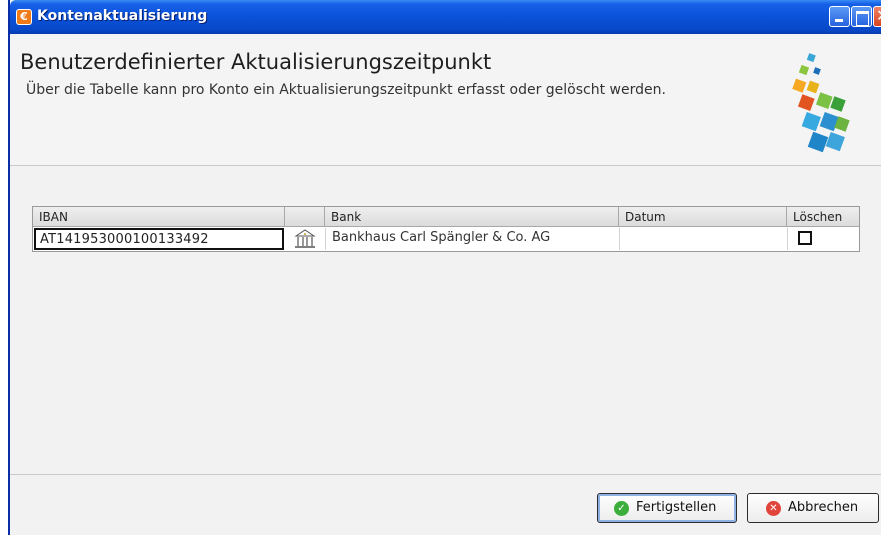 Image resolution: width=881 pixels, height=535 pixels. I want to click on euro-icon: €, so click(24, 17).